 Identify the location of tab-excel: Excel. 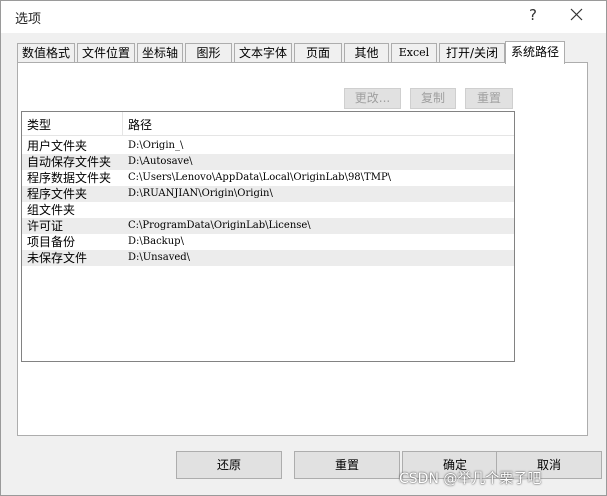
(414, 52).